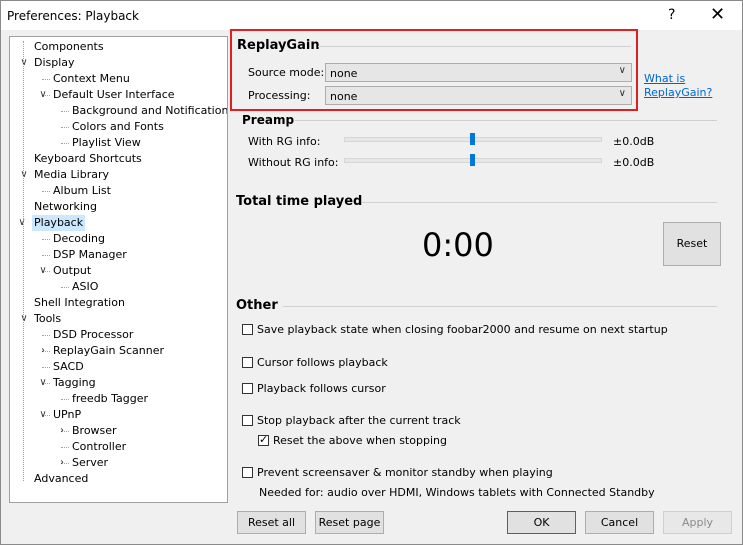 This screenshot has height=545, width=743. I want to click on tree-item-output: ∨ Output, so click(65, 271).